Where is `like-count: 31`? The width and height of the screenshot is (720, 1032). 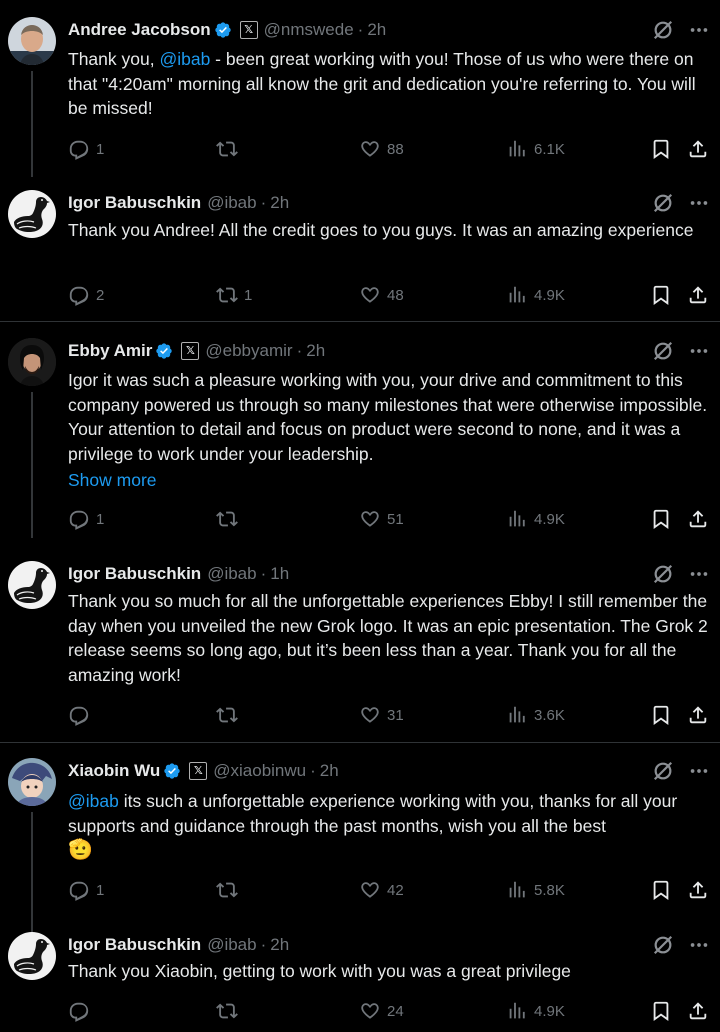 like-count: 31 is located at coordinates (395, 715).